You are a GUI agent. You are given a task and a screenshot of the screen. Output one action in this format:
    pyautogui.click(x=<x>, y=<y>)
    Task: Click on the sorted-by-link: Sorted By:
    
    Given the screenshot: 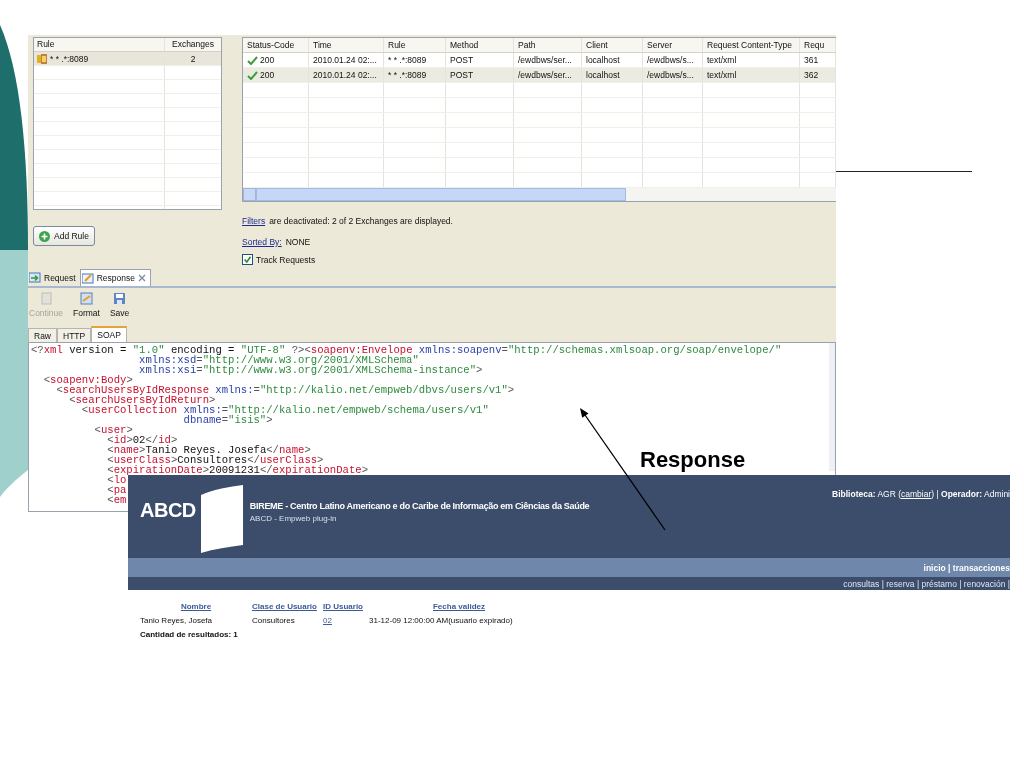 What is the action you would take?
    pyautogui.click(x=262, y=242)
    